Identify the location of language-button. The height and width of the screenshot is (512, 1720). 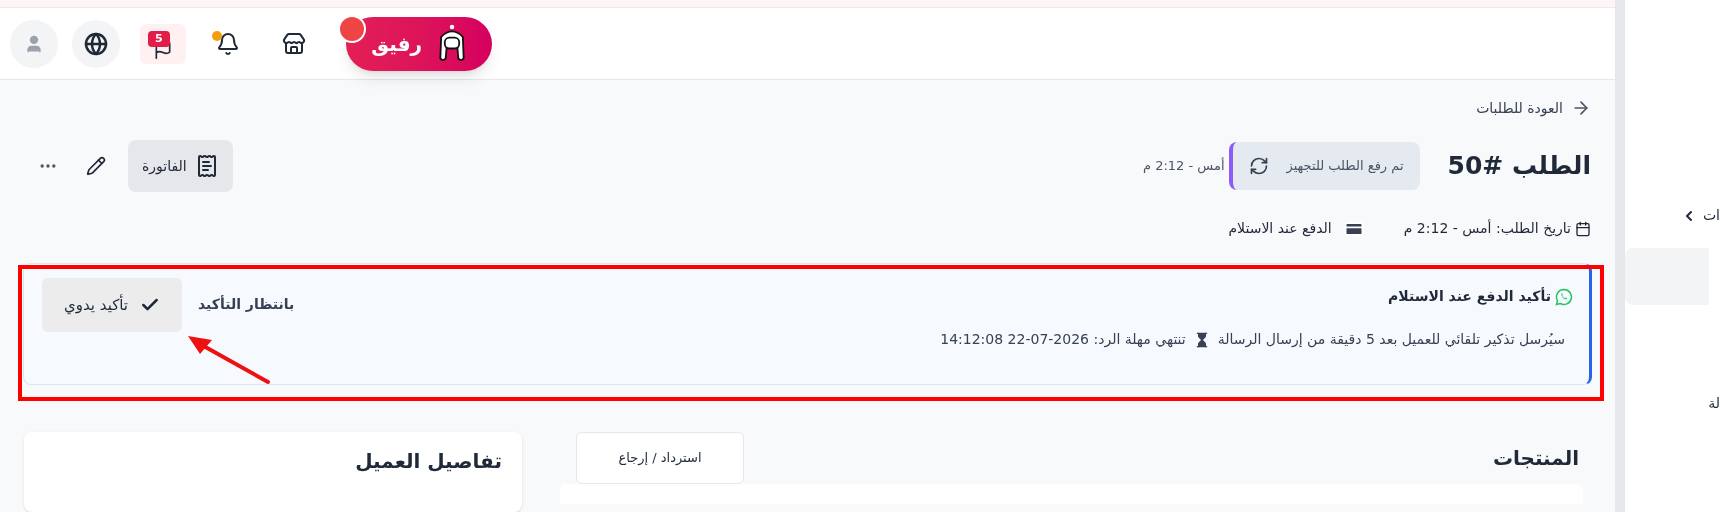
(96, 43).